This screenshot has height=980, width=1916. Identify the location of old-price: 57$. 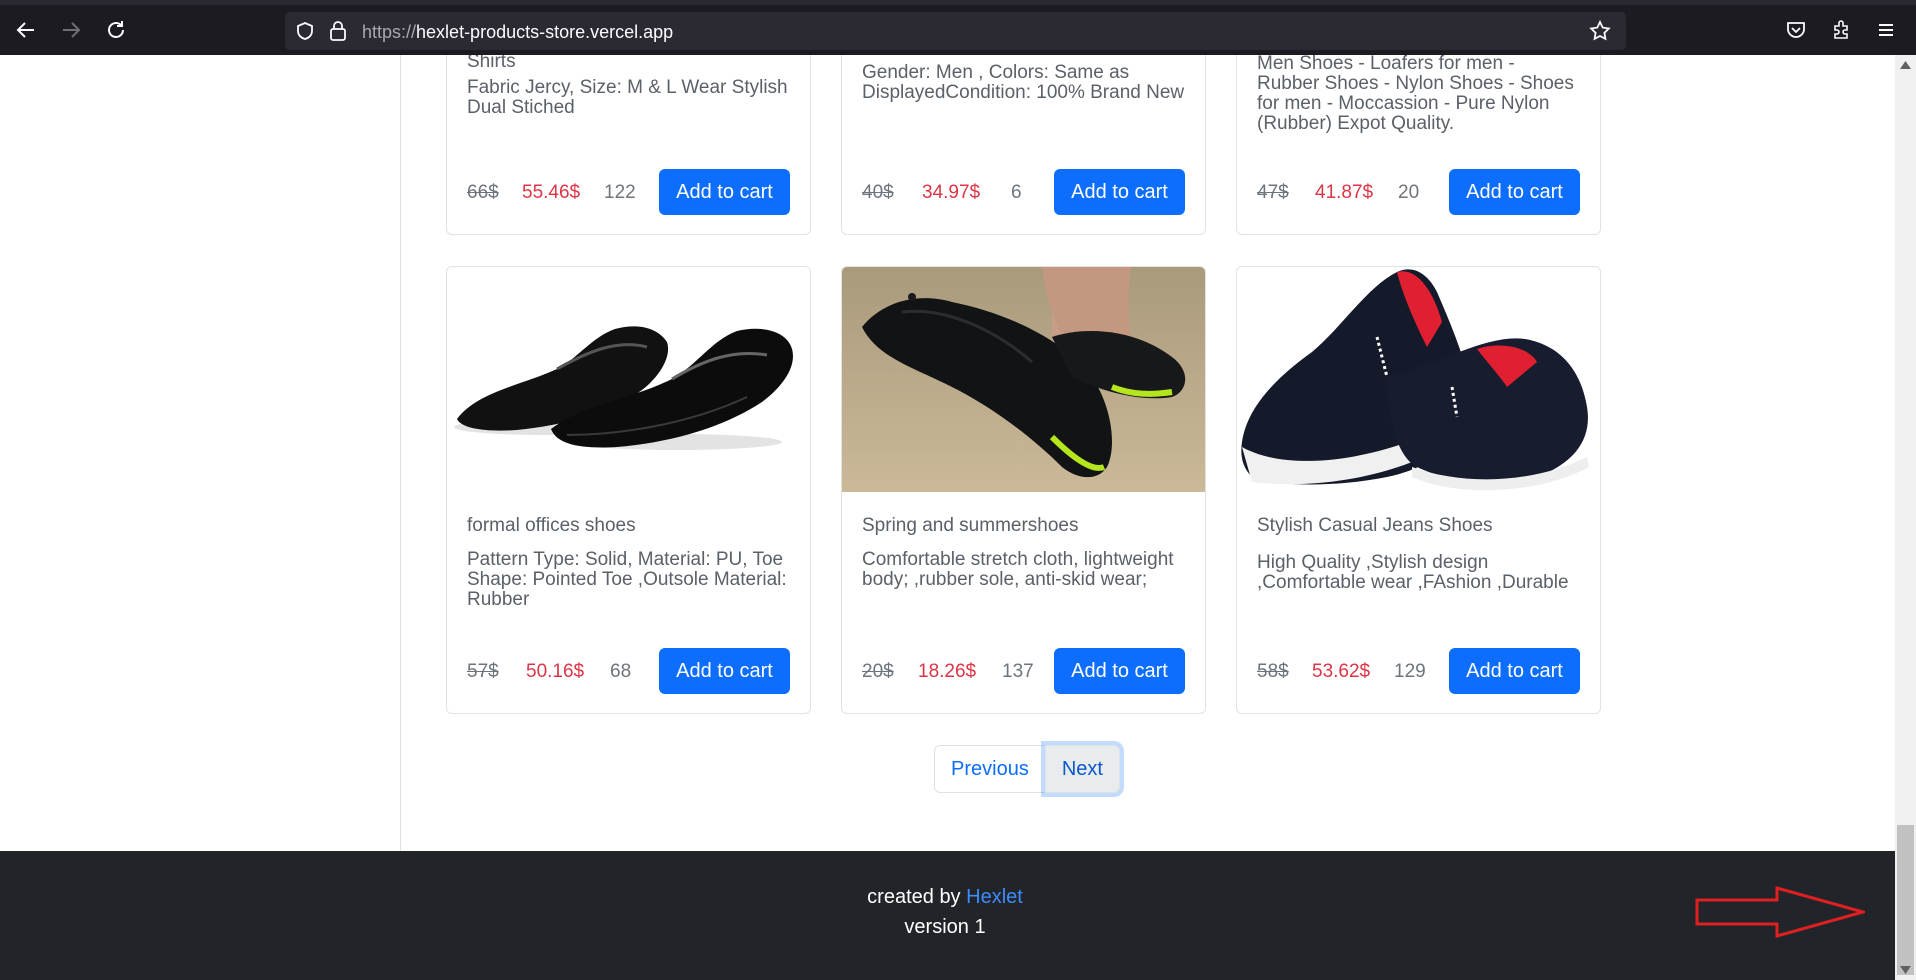
(483, 671).